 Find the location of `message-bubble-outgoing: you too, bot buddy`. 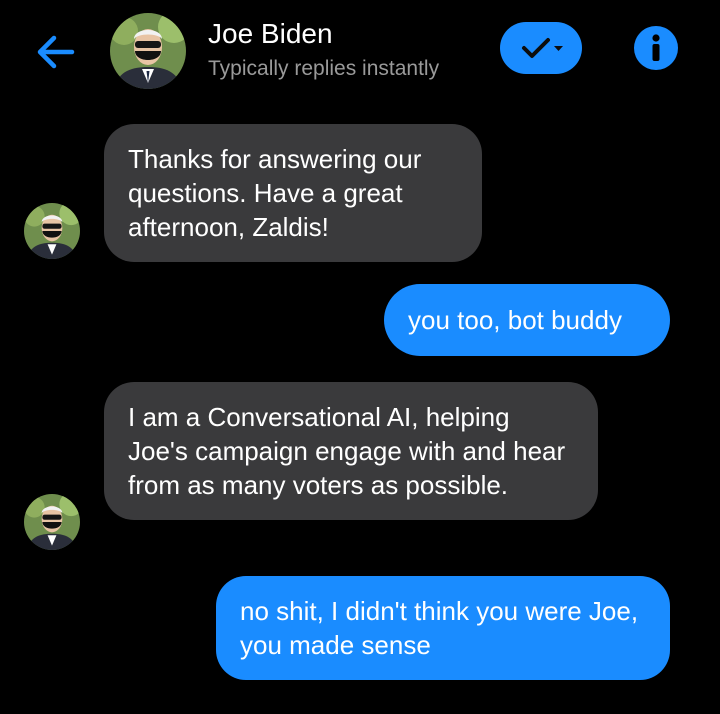

message-bubble-outgoing: you too, bot buddy is located at coordinates (527, 320).